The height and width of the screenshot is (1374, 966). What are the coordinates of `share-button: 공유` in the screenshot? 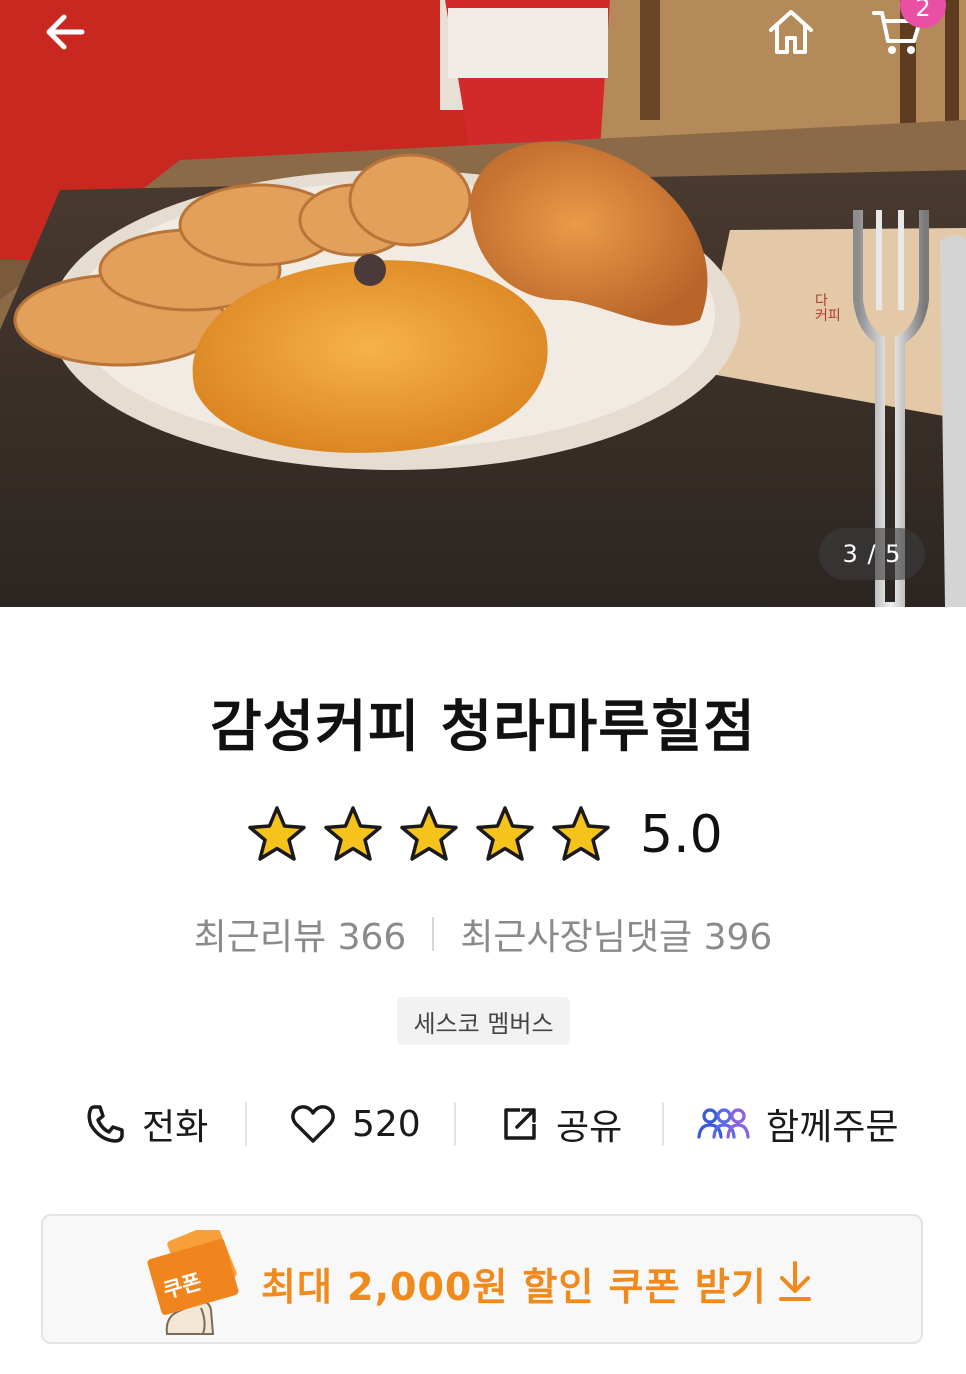 It's located at (561, 1124).